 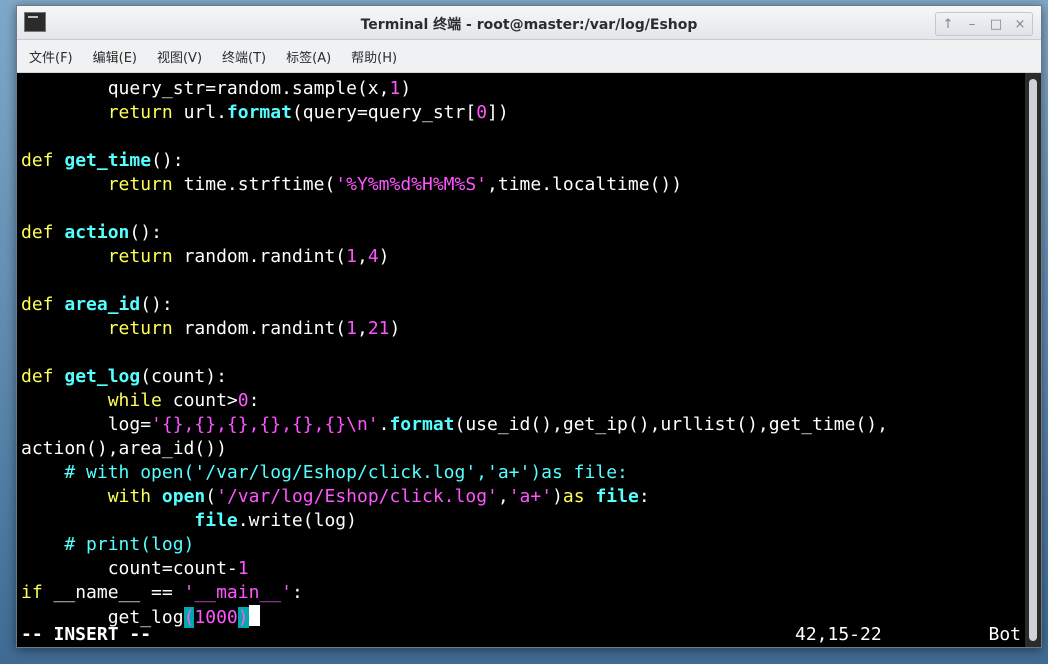 I want to click on vim-mode-indicator: -- INSERT --, so click(x=86, y=634).